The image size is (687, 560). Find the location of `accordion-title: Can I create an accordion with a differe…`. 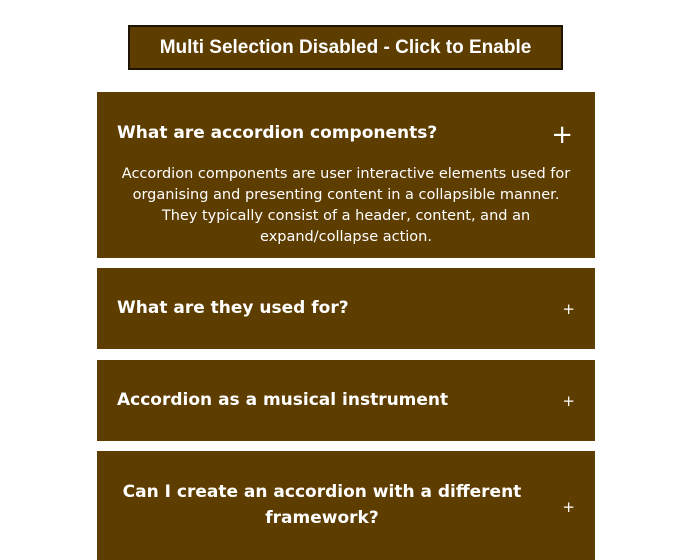

accordion-title: Can I create an accordion with a differe… is located at coordinates (322, 505).